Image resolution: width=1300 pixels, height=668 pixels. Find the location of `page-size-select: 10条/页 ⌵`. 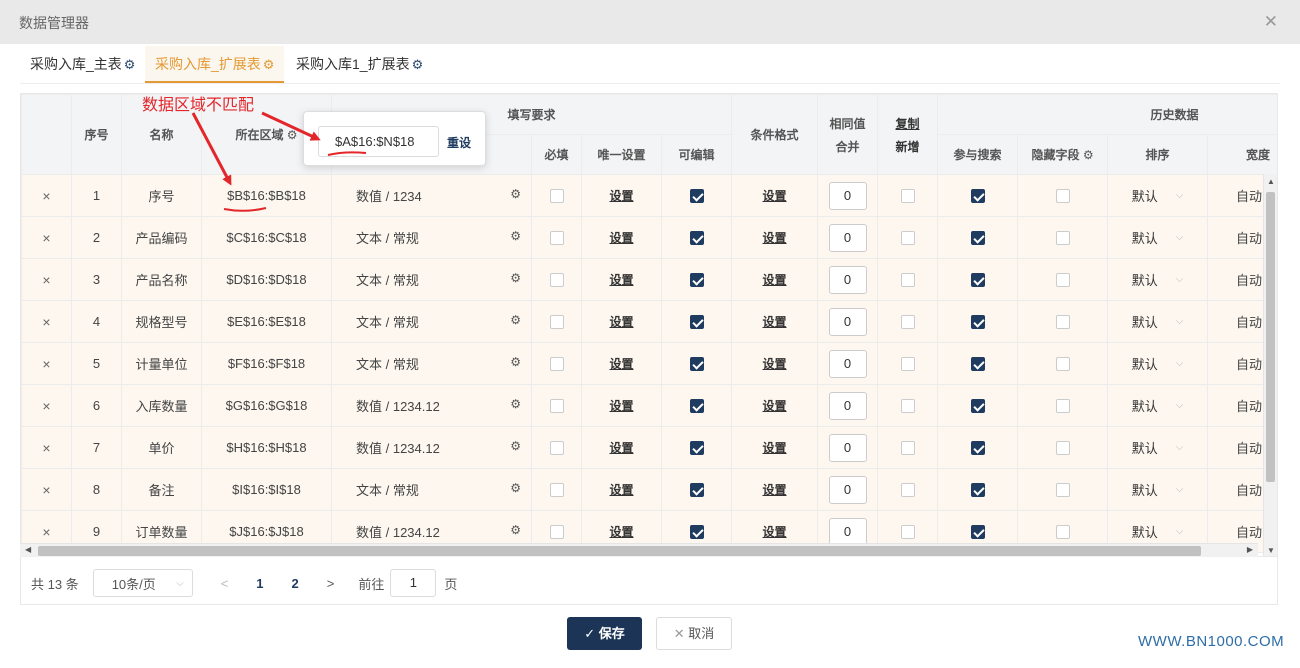

page-size-select: 10条/页 ⌵ is located at coordinates (142, 583).